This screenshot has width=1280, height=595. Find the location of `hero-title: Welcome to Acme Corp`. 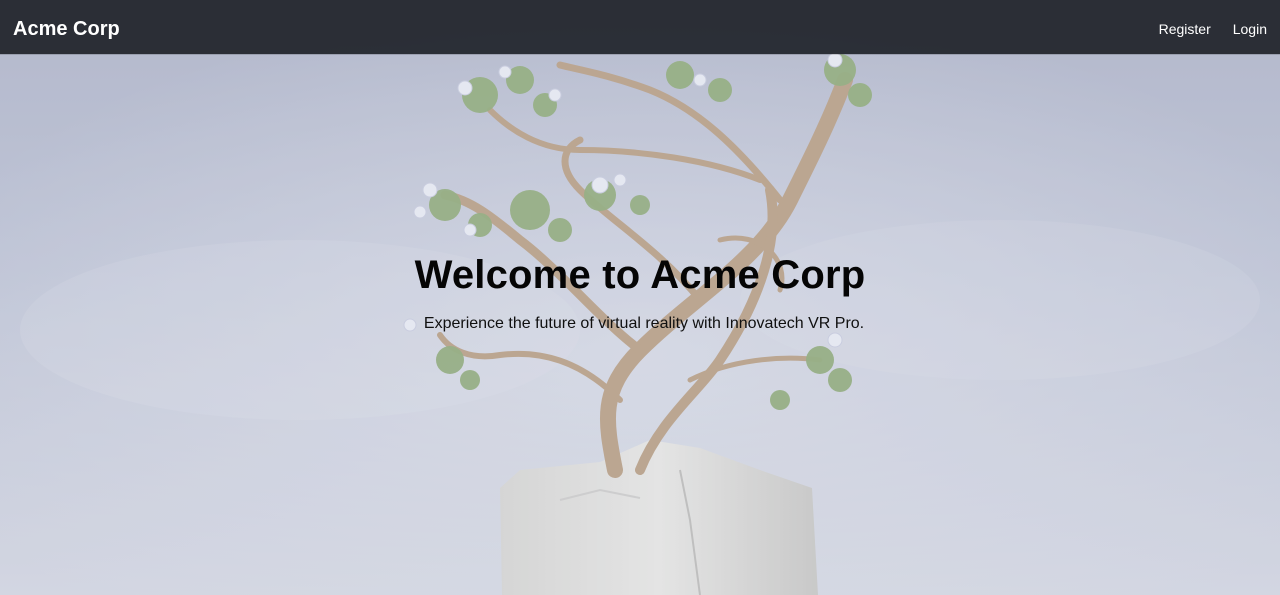

hero-title: Welcome to Acme Corp is located at coordinates (640, 275).